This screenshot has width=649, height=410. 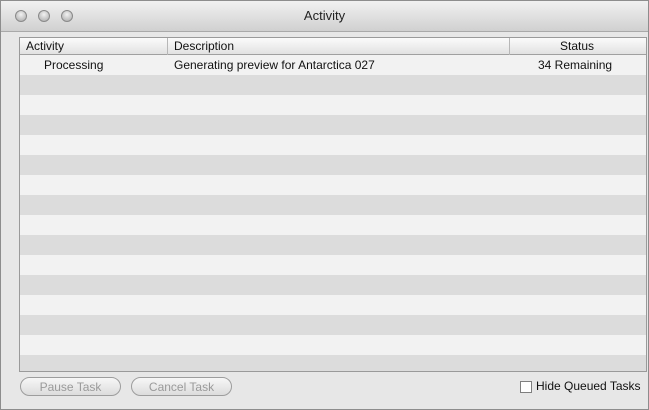 I want to click on row-activity: Processing, so click(x=74, y=65).